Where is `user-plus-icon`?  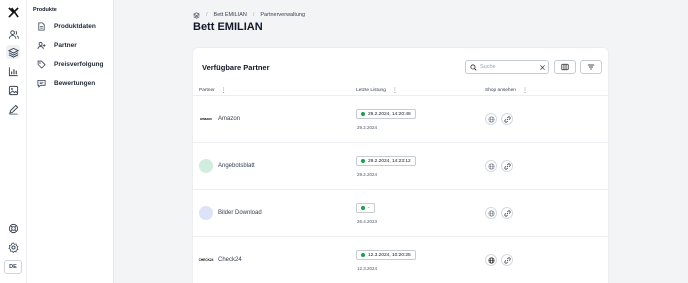
user-plus-icon is located at coordinates (41, 45).